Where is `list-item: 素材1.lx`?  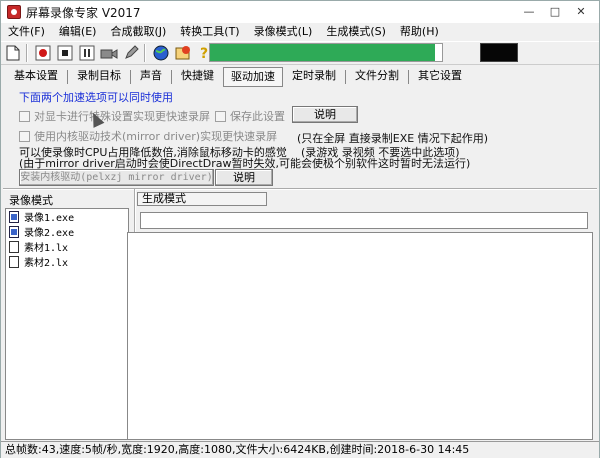
list-item: 素材1.lx is located at coordinates (67, 246).